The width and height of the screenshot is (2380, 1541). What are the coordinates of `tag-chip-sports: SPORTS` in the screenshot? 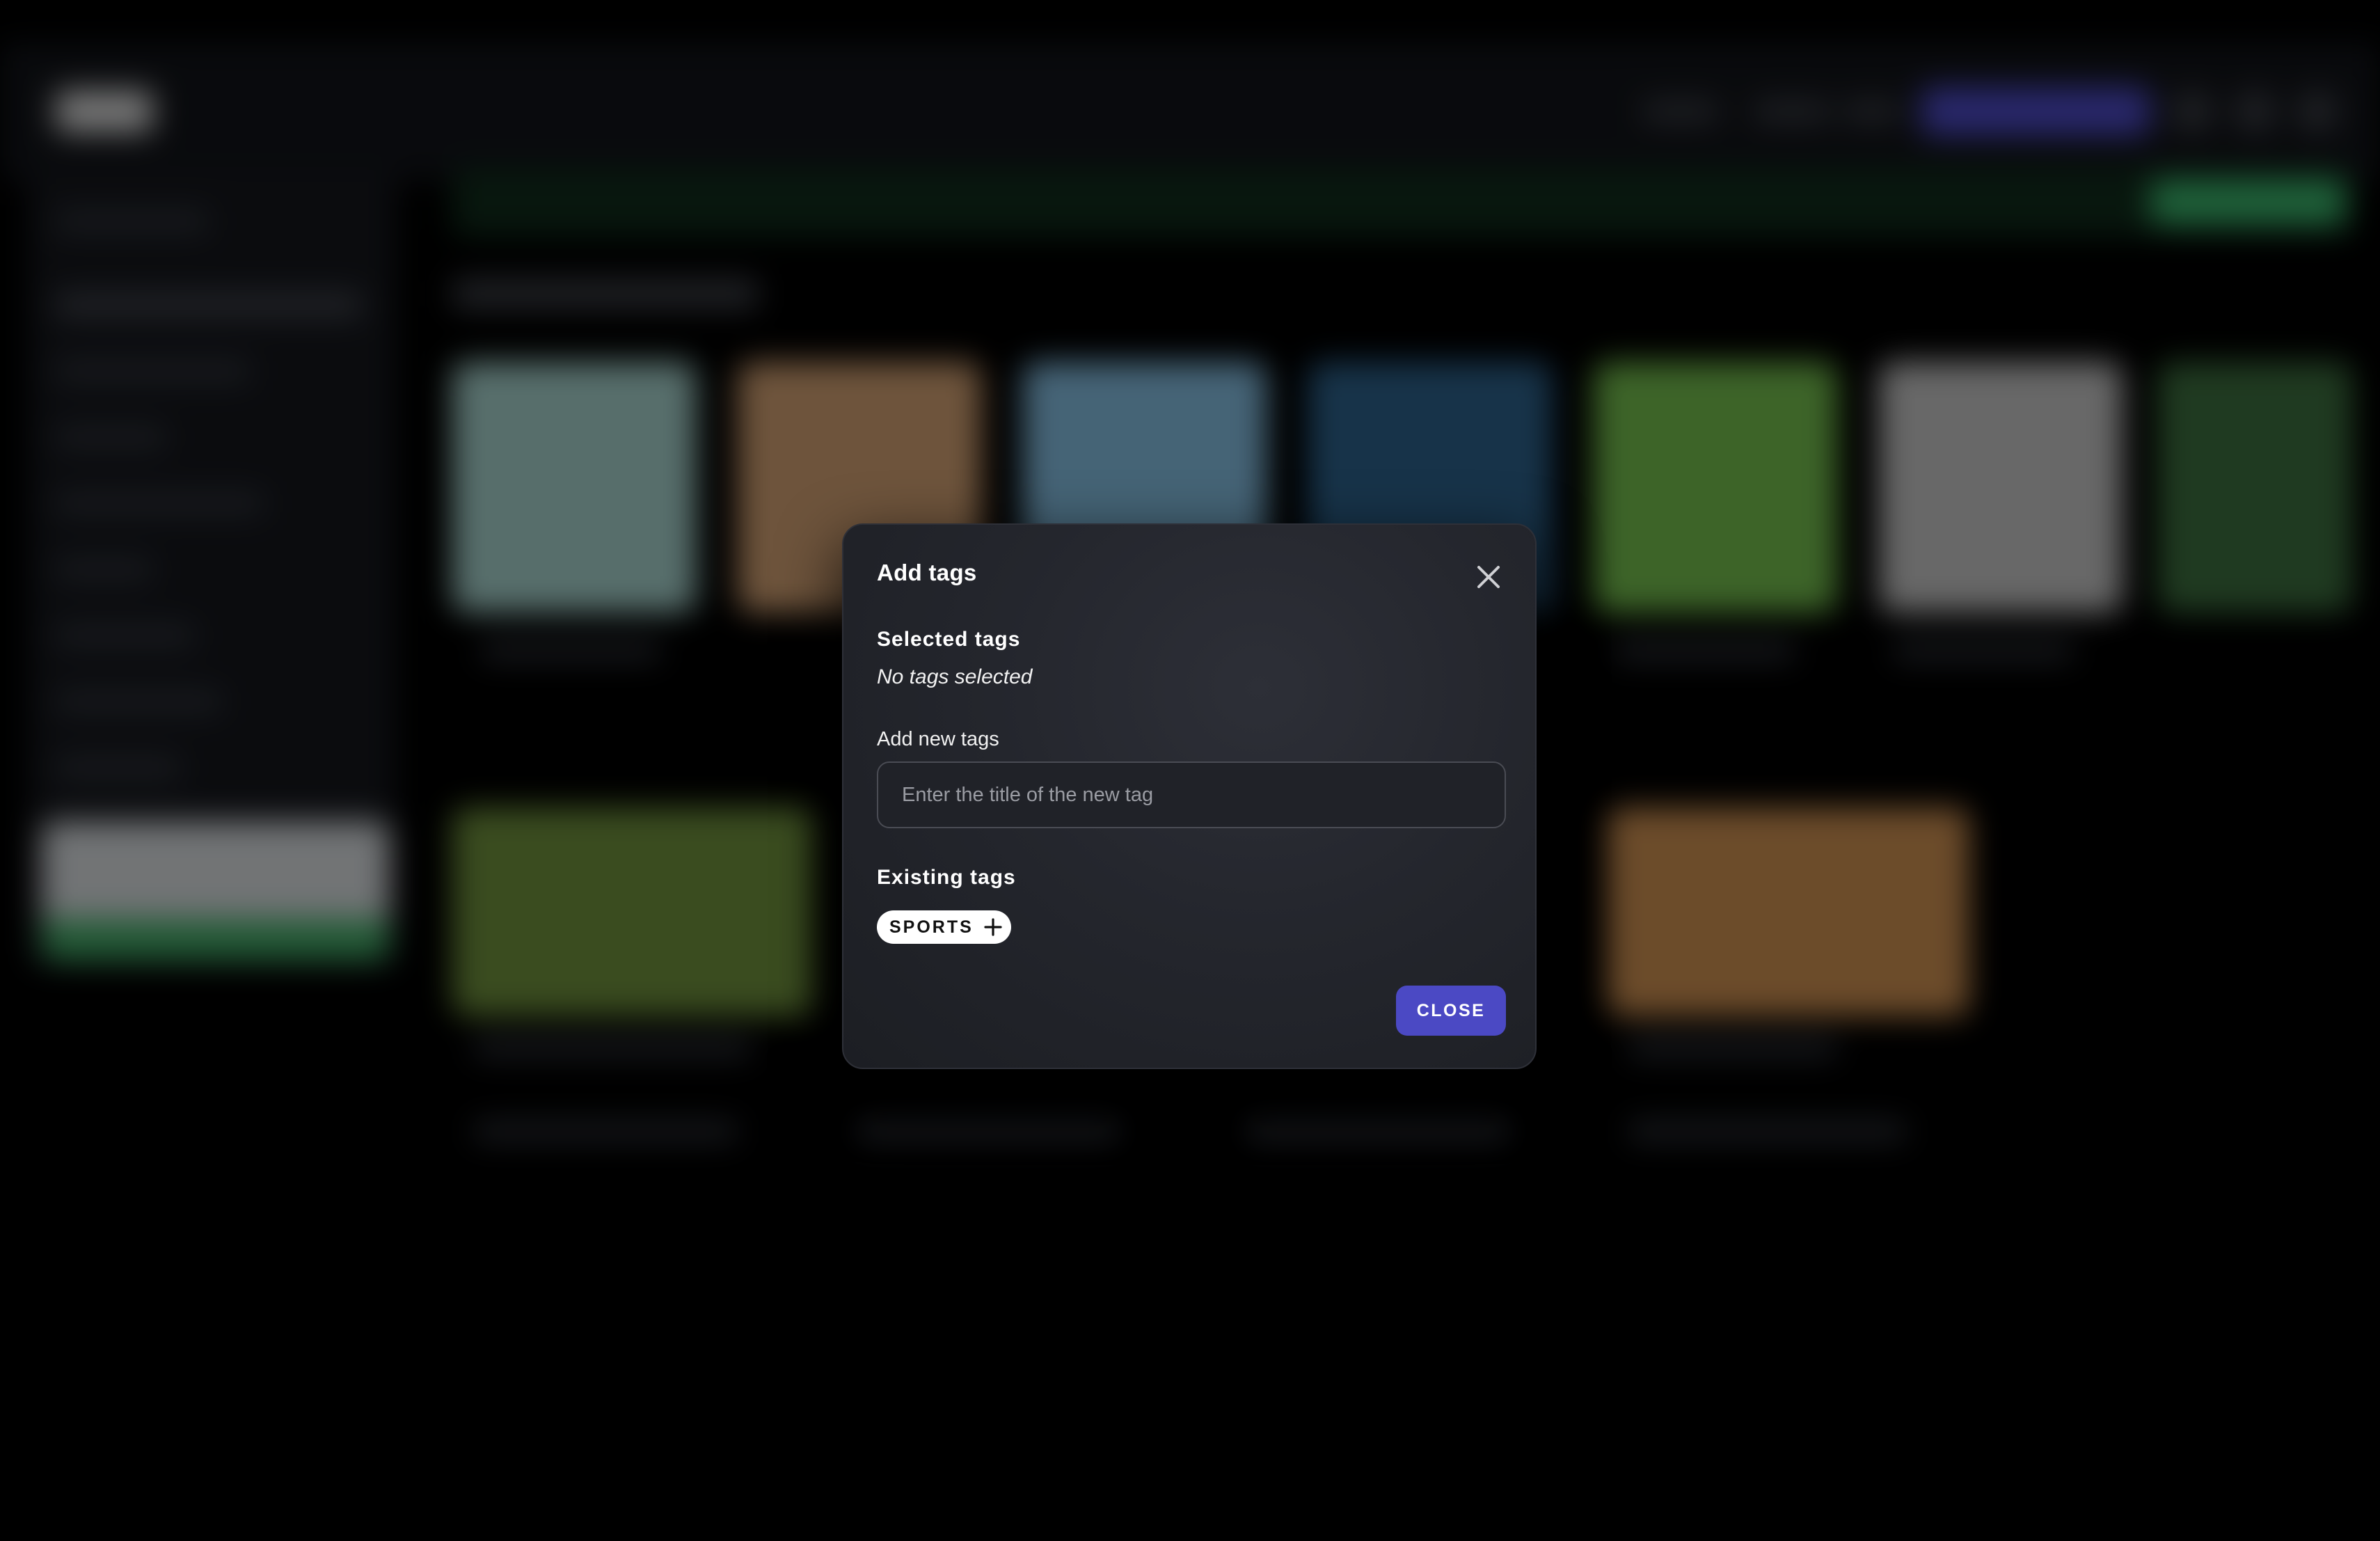 It's located at (944, 927).